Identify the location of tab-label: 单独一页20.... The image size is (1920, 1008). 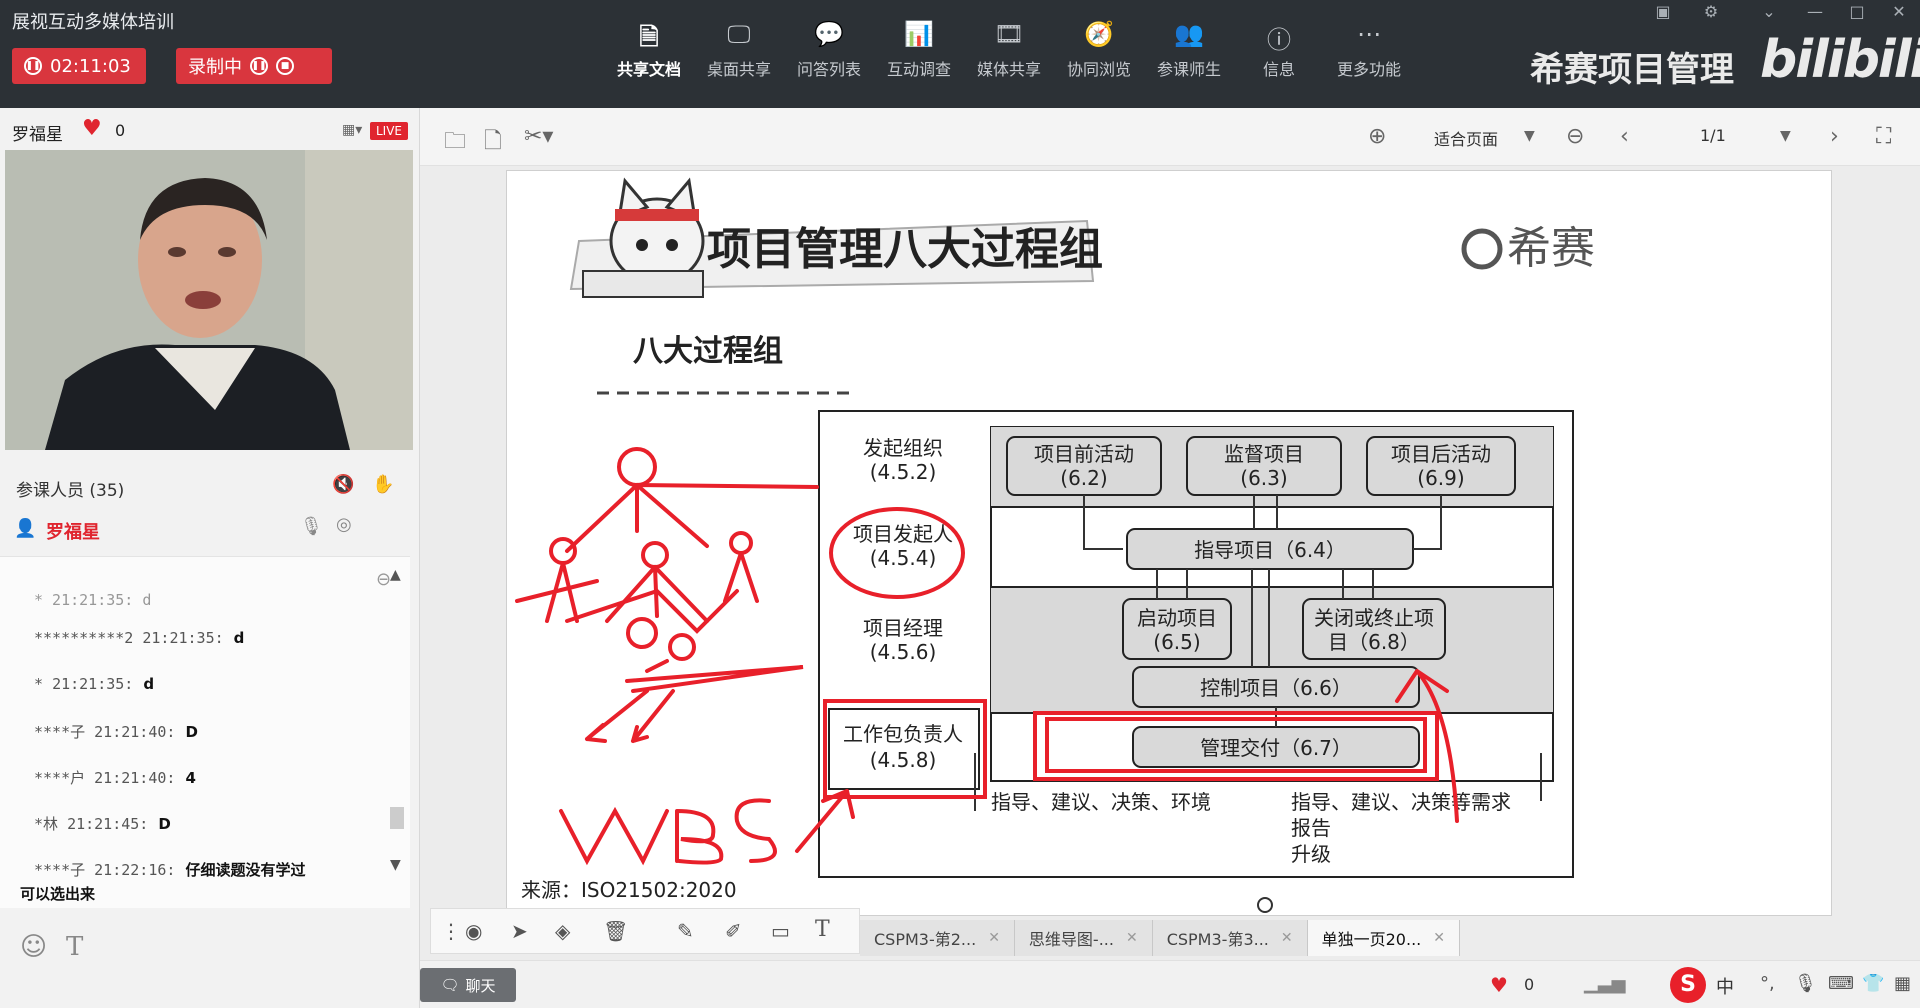
(1371, 939).